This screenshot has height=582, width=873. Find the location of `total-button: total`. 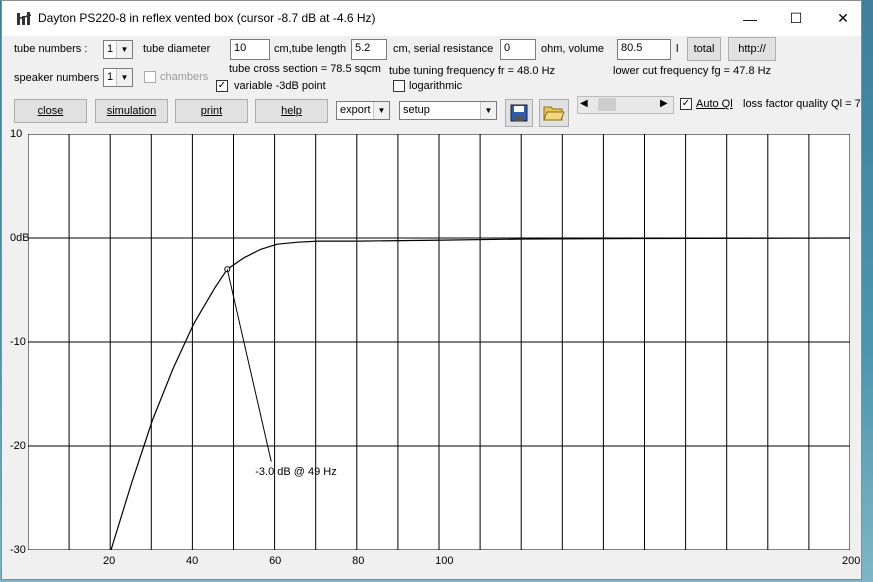

total-button: total is located at coordinates (704, 49).